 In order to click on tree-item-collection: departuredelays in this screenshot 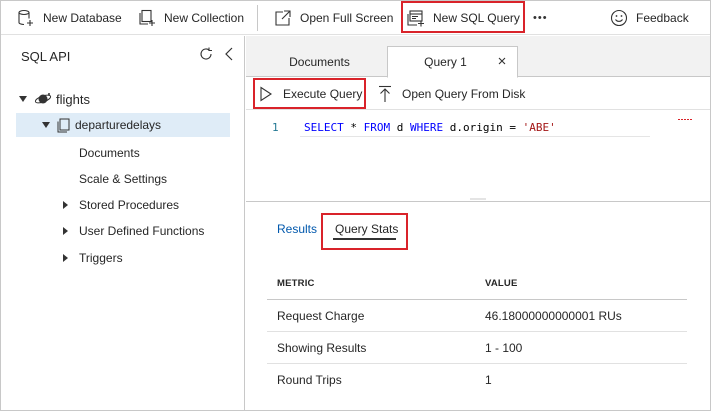, I will do `click(123, 125)`.